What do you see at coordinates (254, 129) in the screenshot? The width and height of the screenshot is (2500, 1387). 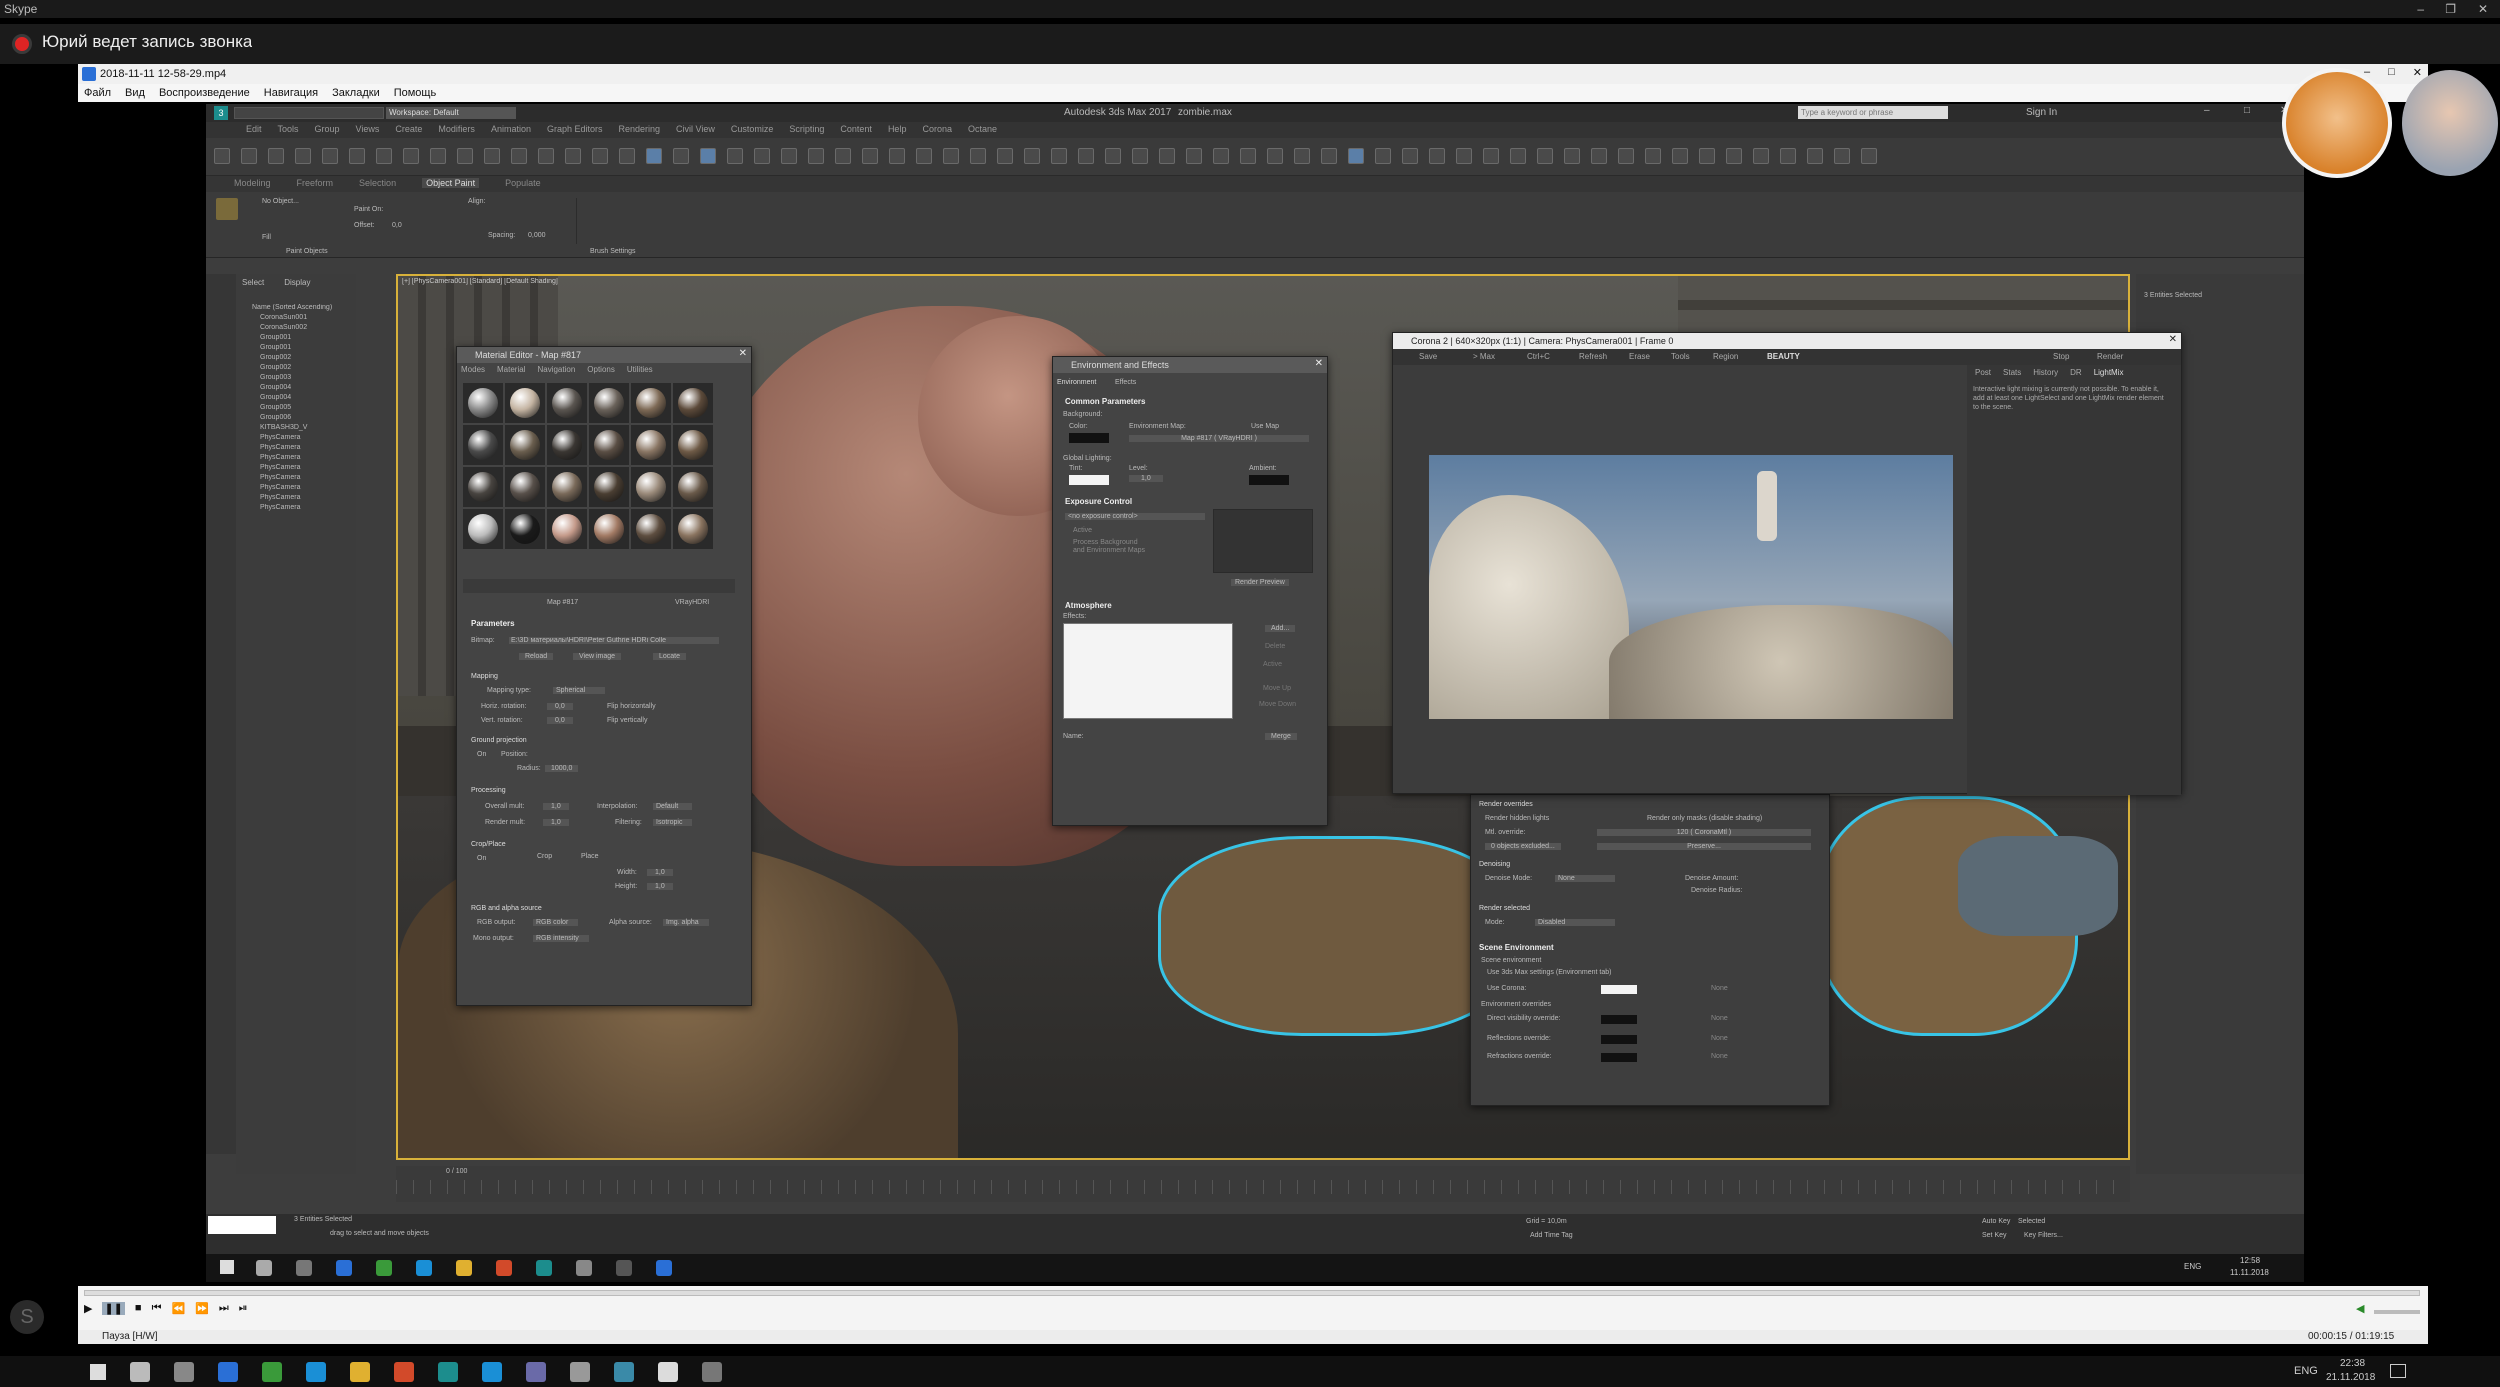 I see `max-menu-item: Edit` at bounding box center [254, 129].